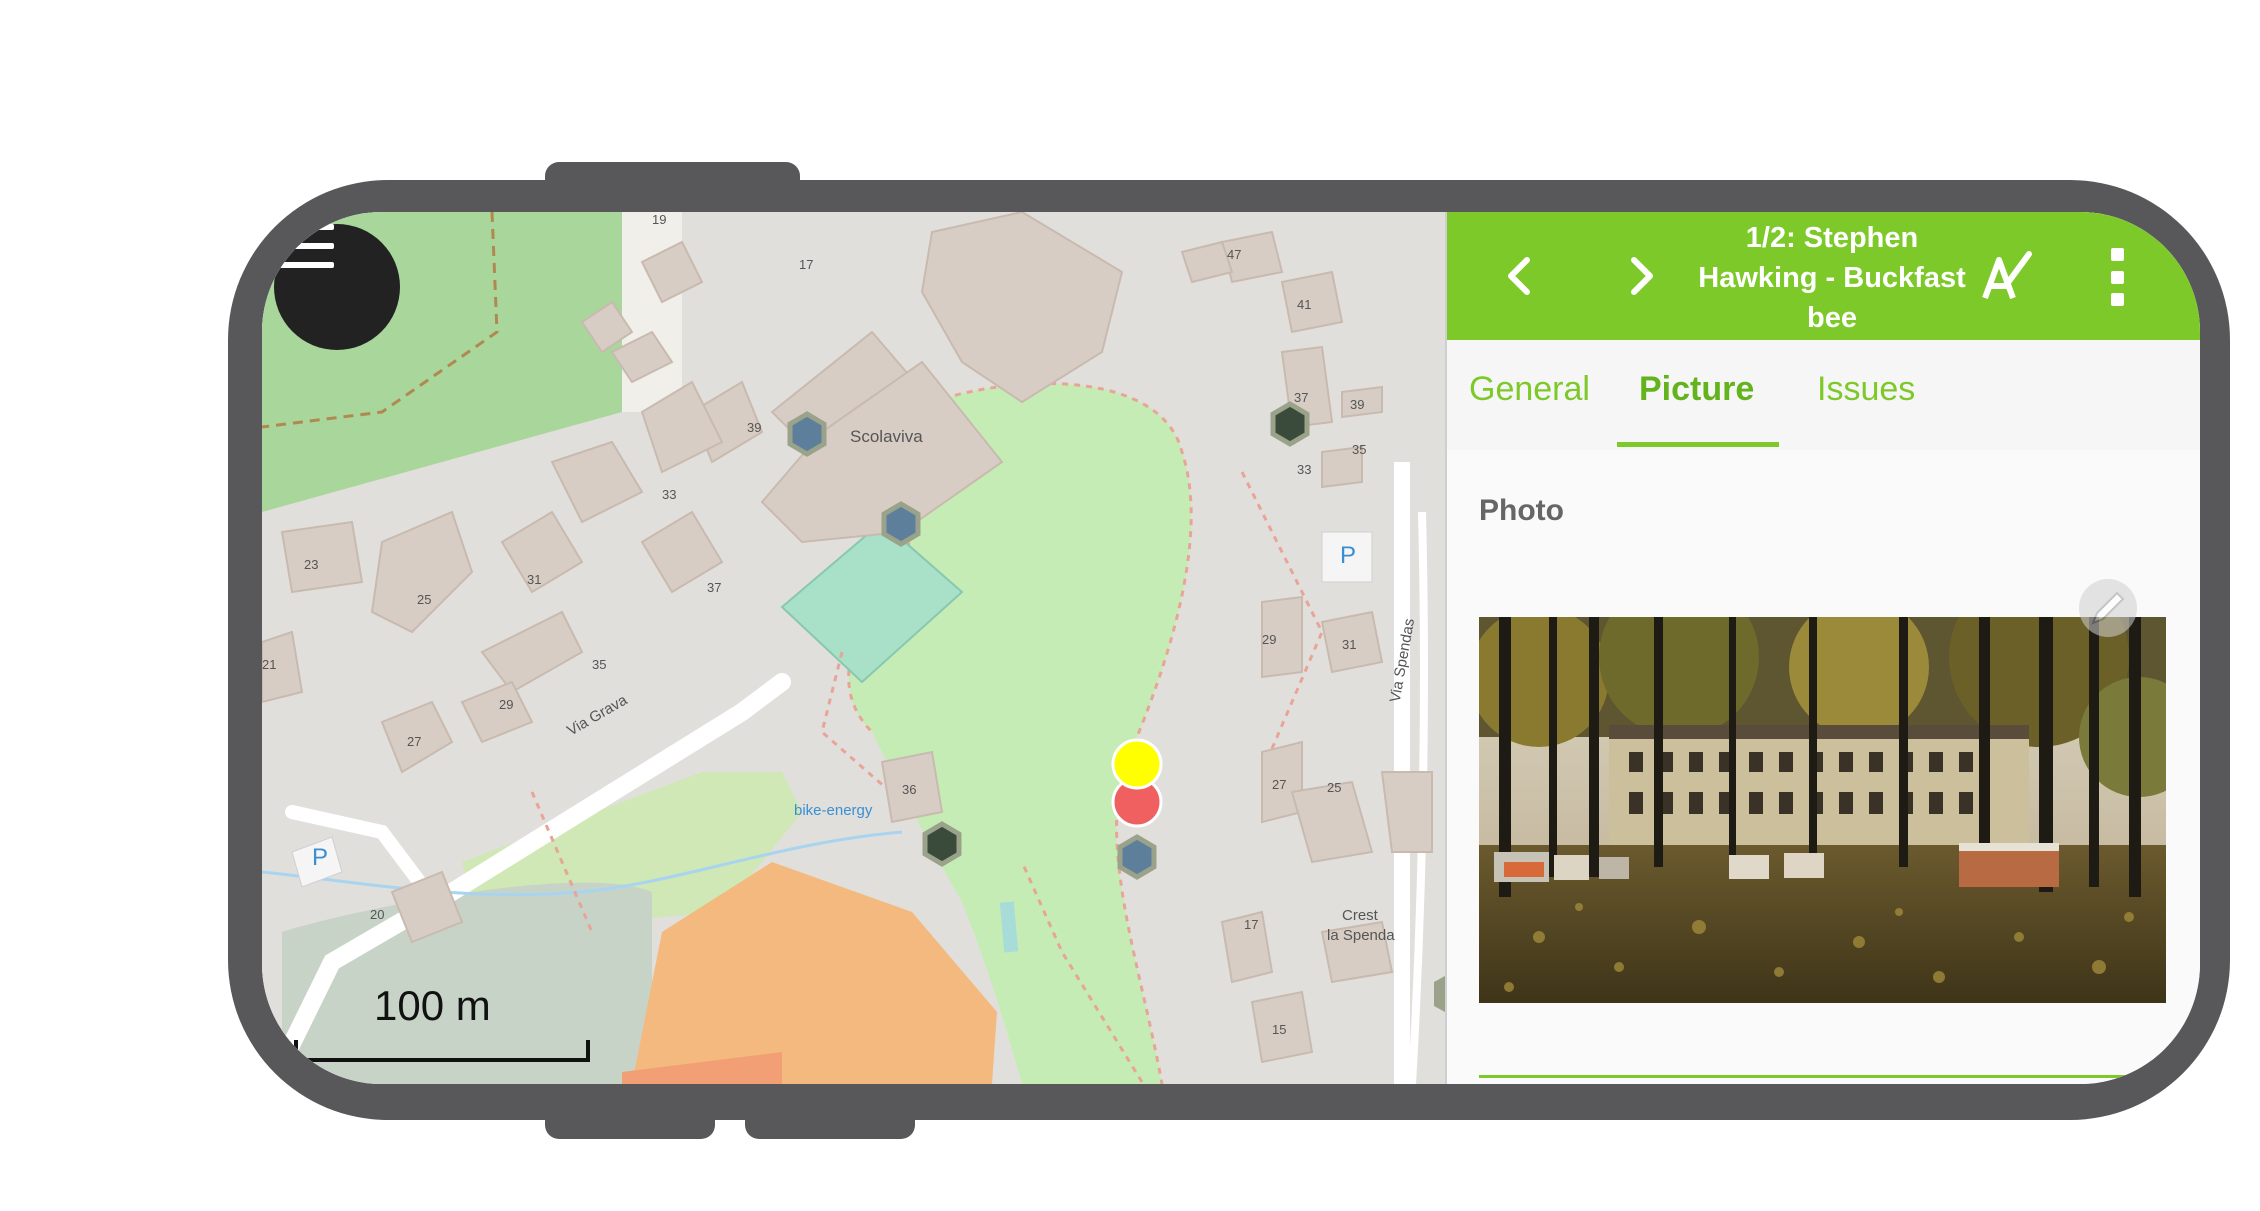  Describe the element at coordinates (1137, 764) in the screenshot. I see `yellow-point-marker` at that location.